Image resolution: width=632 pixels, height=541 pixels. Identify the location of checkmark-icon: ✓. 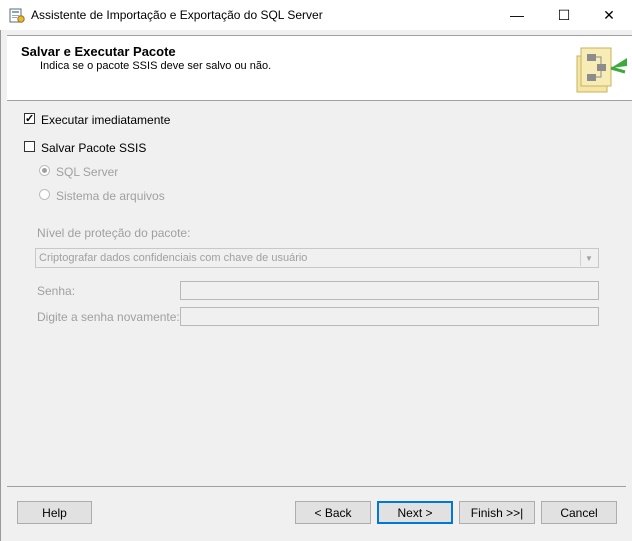
(30, 119).